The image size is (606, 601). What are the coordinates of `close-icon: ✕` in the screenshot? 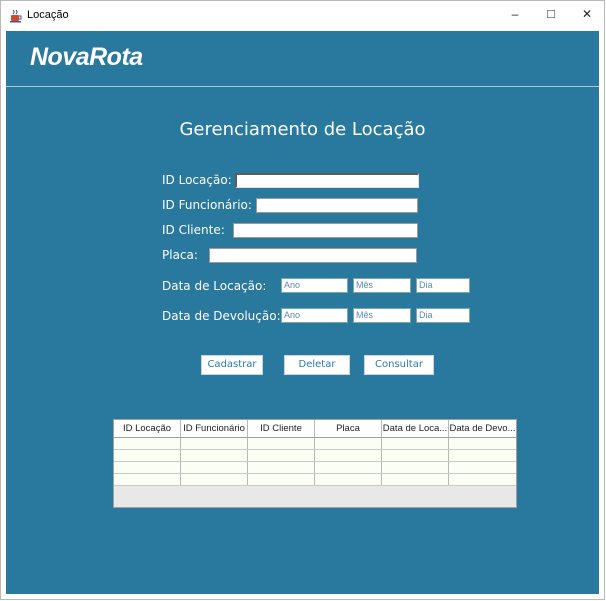 It's located at (587, 14).